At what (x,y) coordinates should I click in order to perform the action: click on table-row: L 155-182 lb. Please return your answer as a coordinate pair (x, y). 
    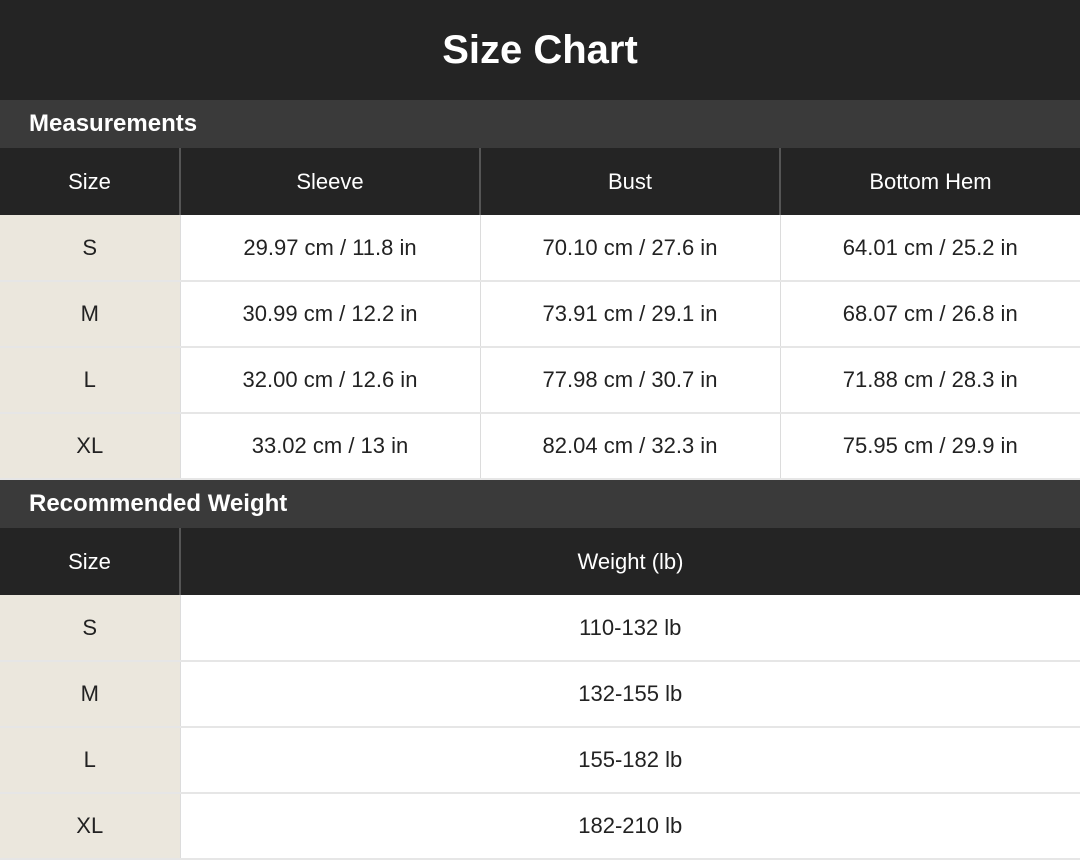
    Looking at the image, I should click on (540, 760).